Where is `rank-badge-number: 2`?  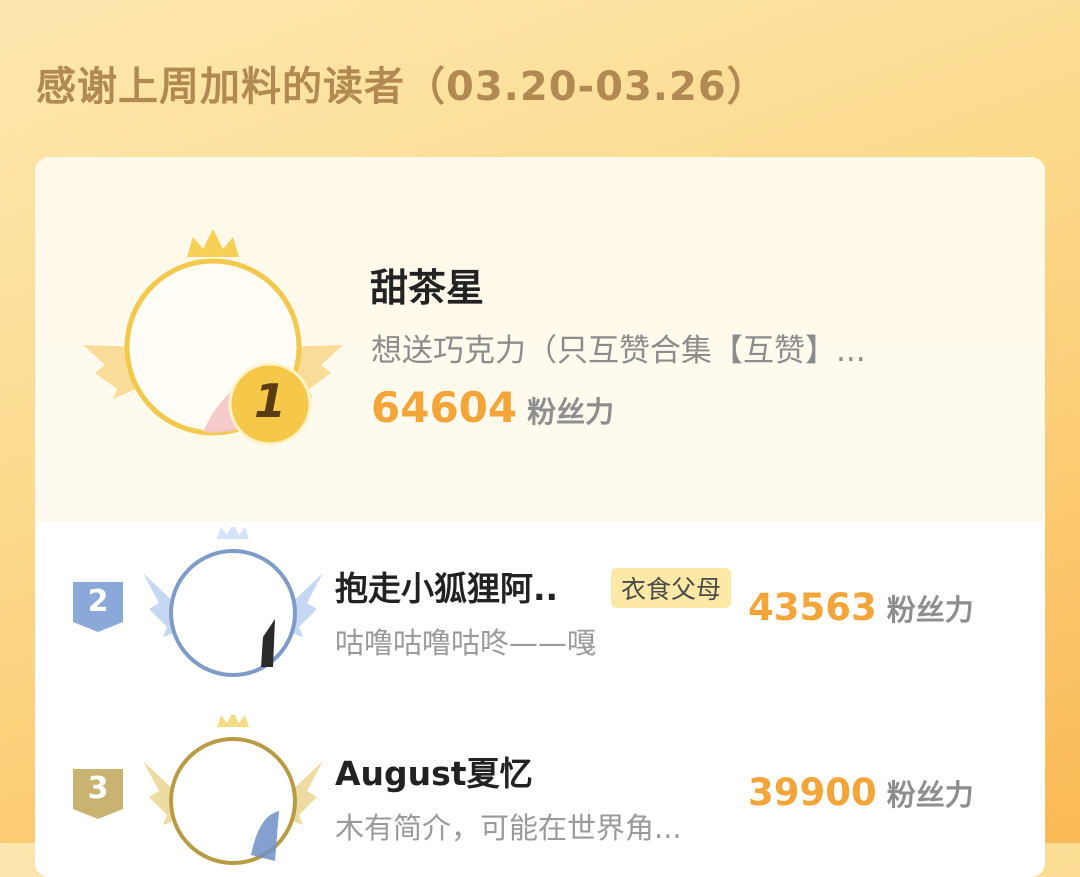 rank-badge-number: 2 is located at coordinates (98, 601).